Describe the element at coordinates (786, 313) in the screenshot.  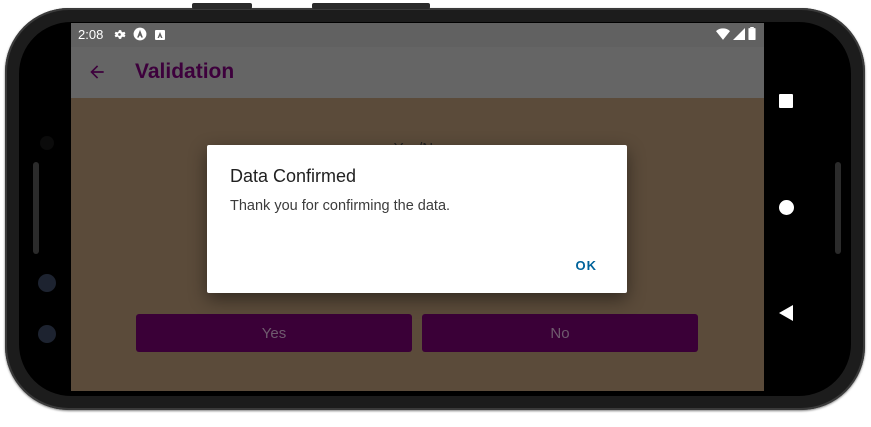
I see `back-icon` at that location.